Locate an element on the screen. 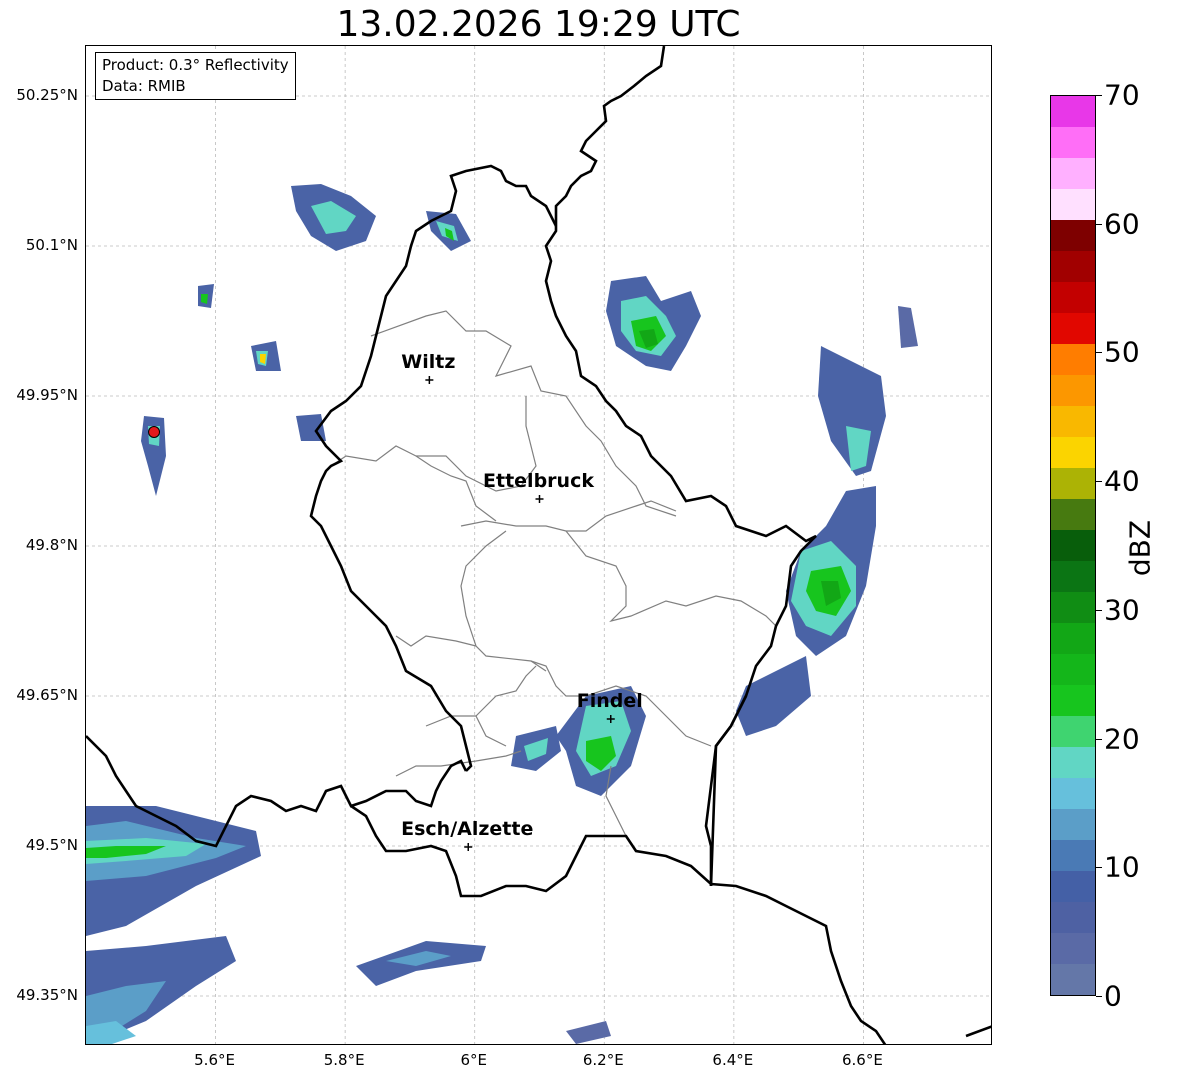 The width and height of the screenshot is (1184, 1081). echo-south is located at coordinates (483, 992).